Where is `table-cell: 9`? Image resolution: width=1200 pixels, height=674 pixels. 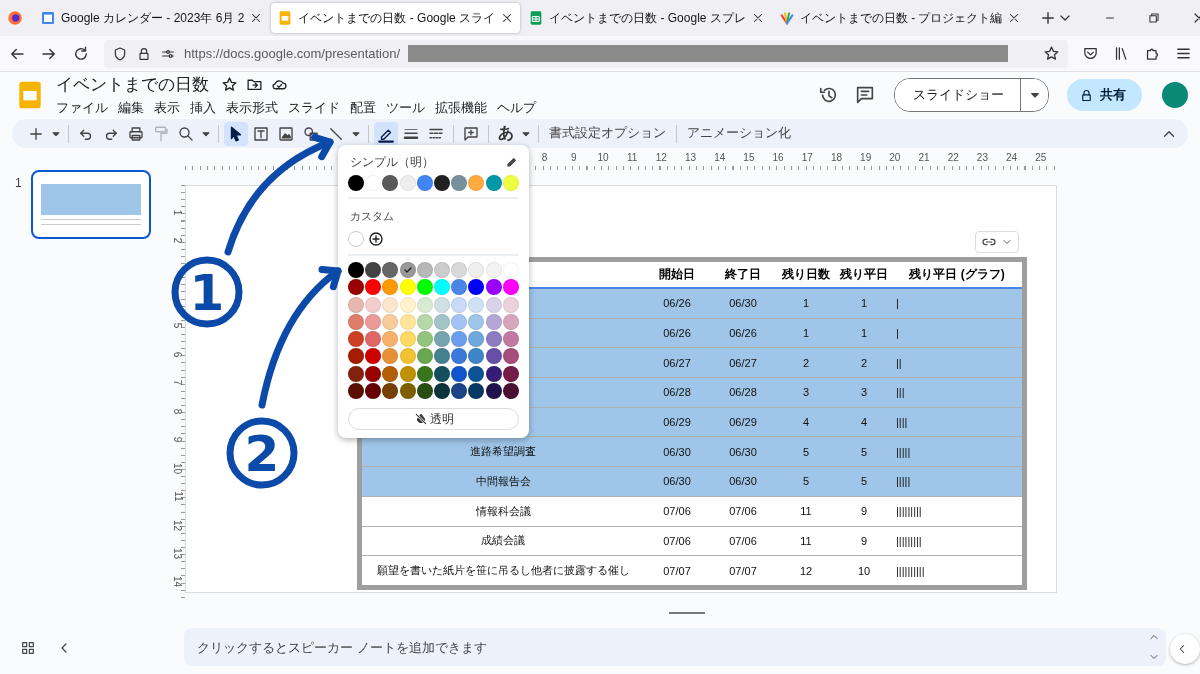 table-cell: 9 is located at coordinates (864, 541).